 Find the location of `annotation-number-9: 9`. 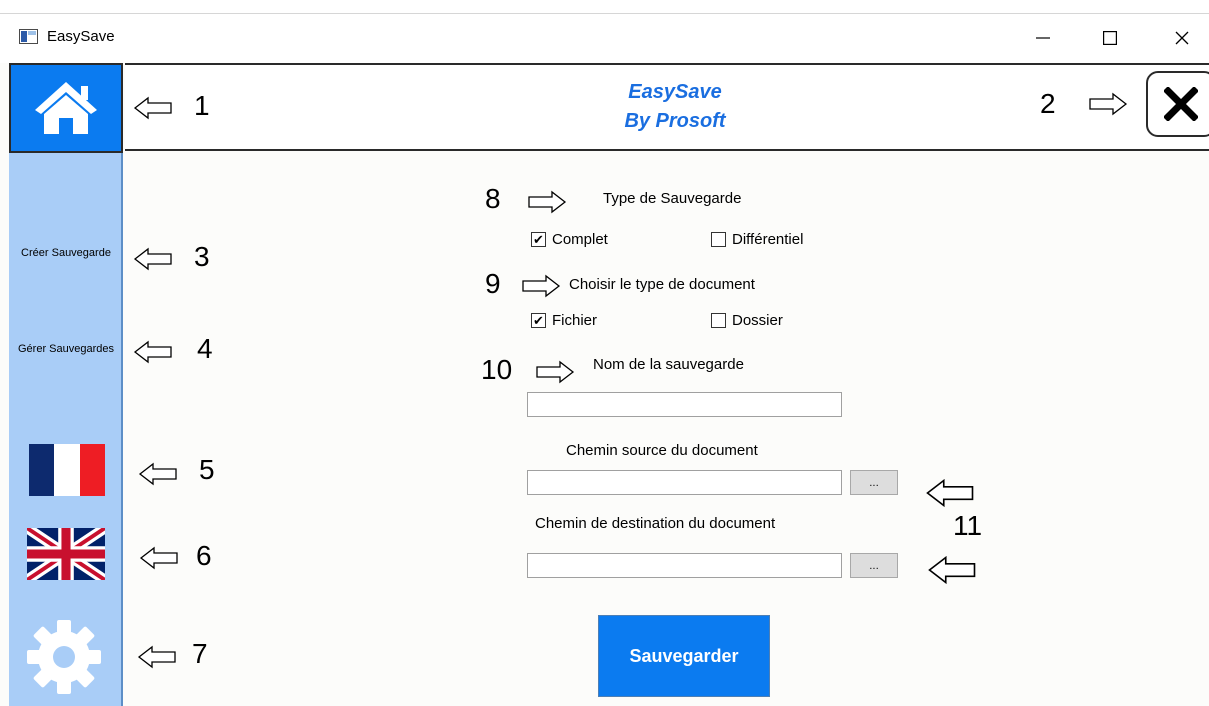

annotation-number-9: 9 is located at coordinates (493, 283).